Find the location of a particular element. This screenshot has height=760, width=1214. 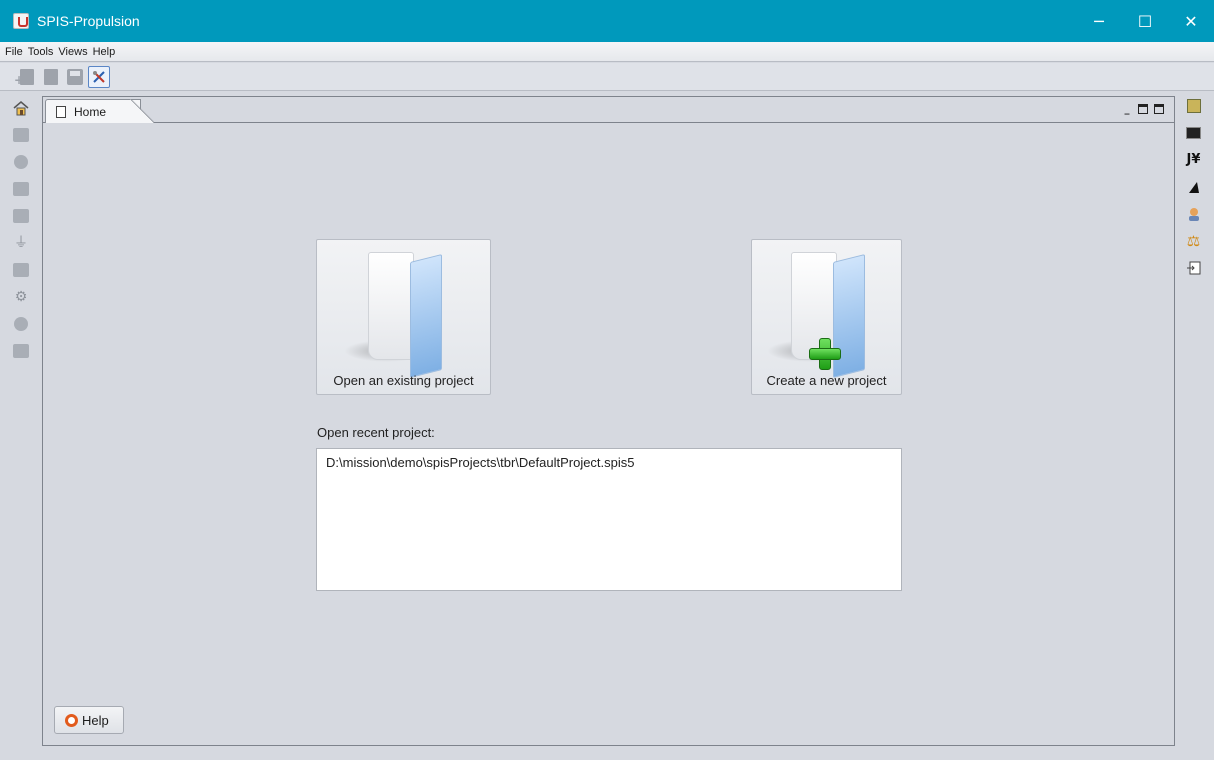

plus-icon is located at coordinates (824, 354).